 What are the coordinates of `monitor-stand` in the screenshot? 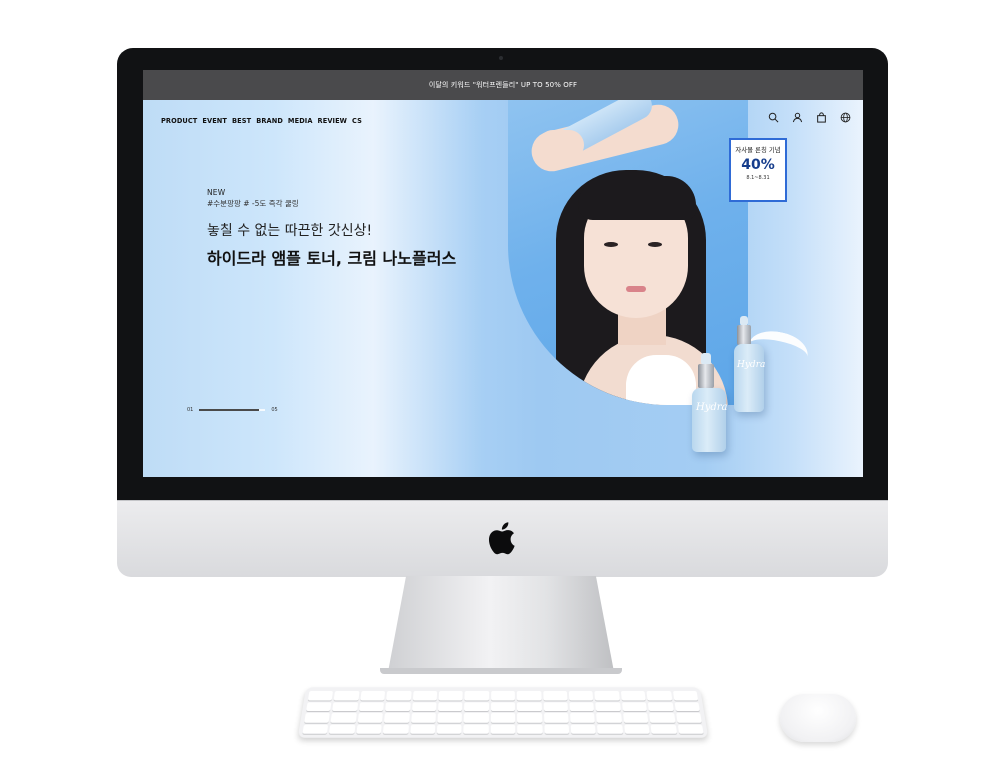 It's located at (501, 624).